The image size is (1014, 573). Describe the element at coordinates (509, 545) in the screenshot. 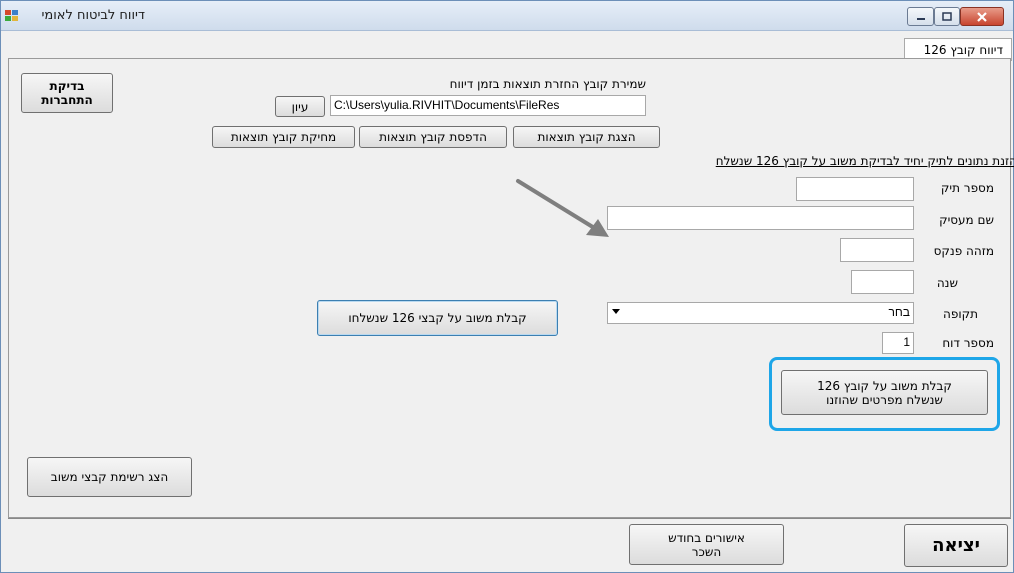

I see `bottom-bar: אישורים בחודש השכר יציאה` at that location.